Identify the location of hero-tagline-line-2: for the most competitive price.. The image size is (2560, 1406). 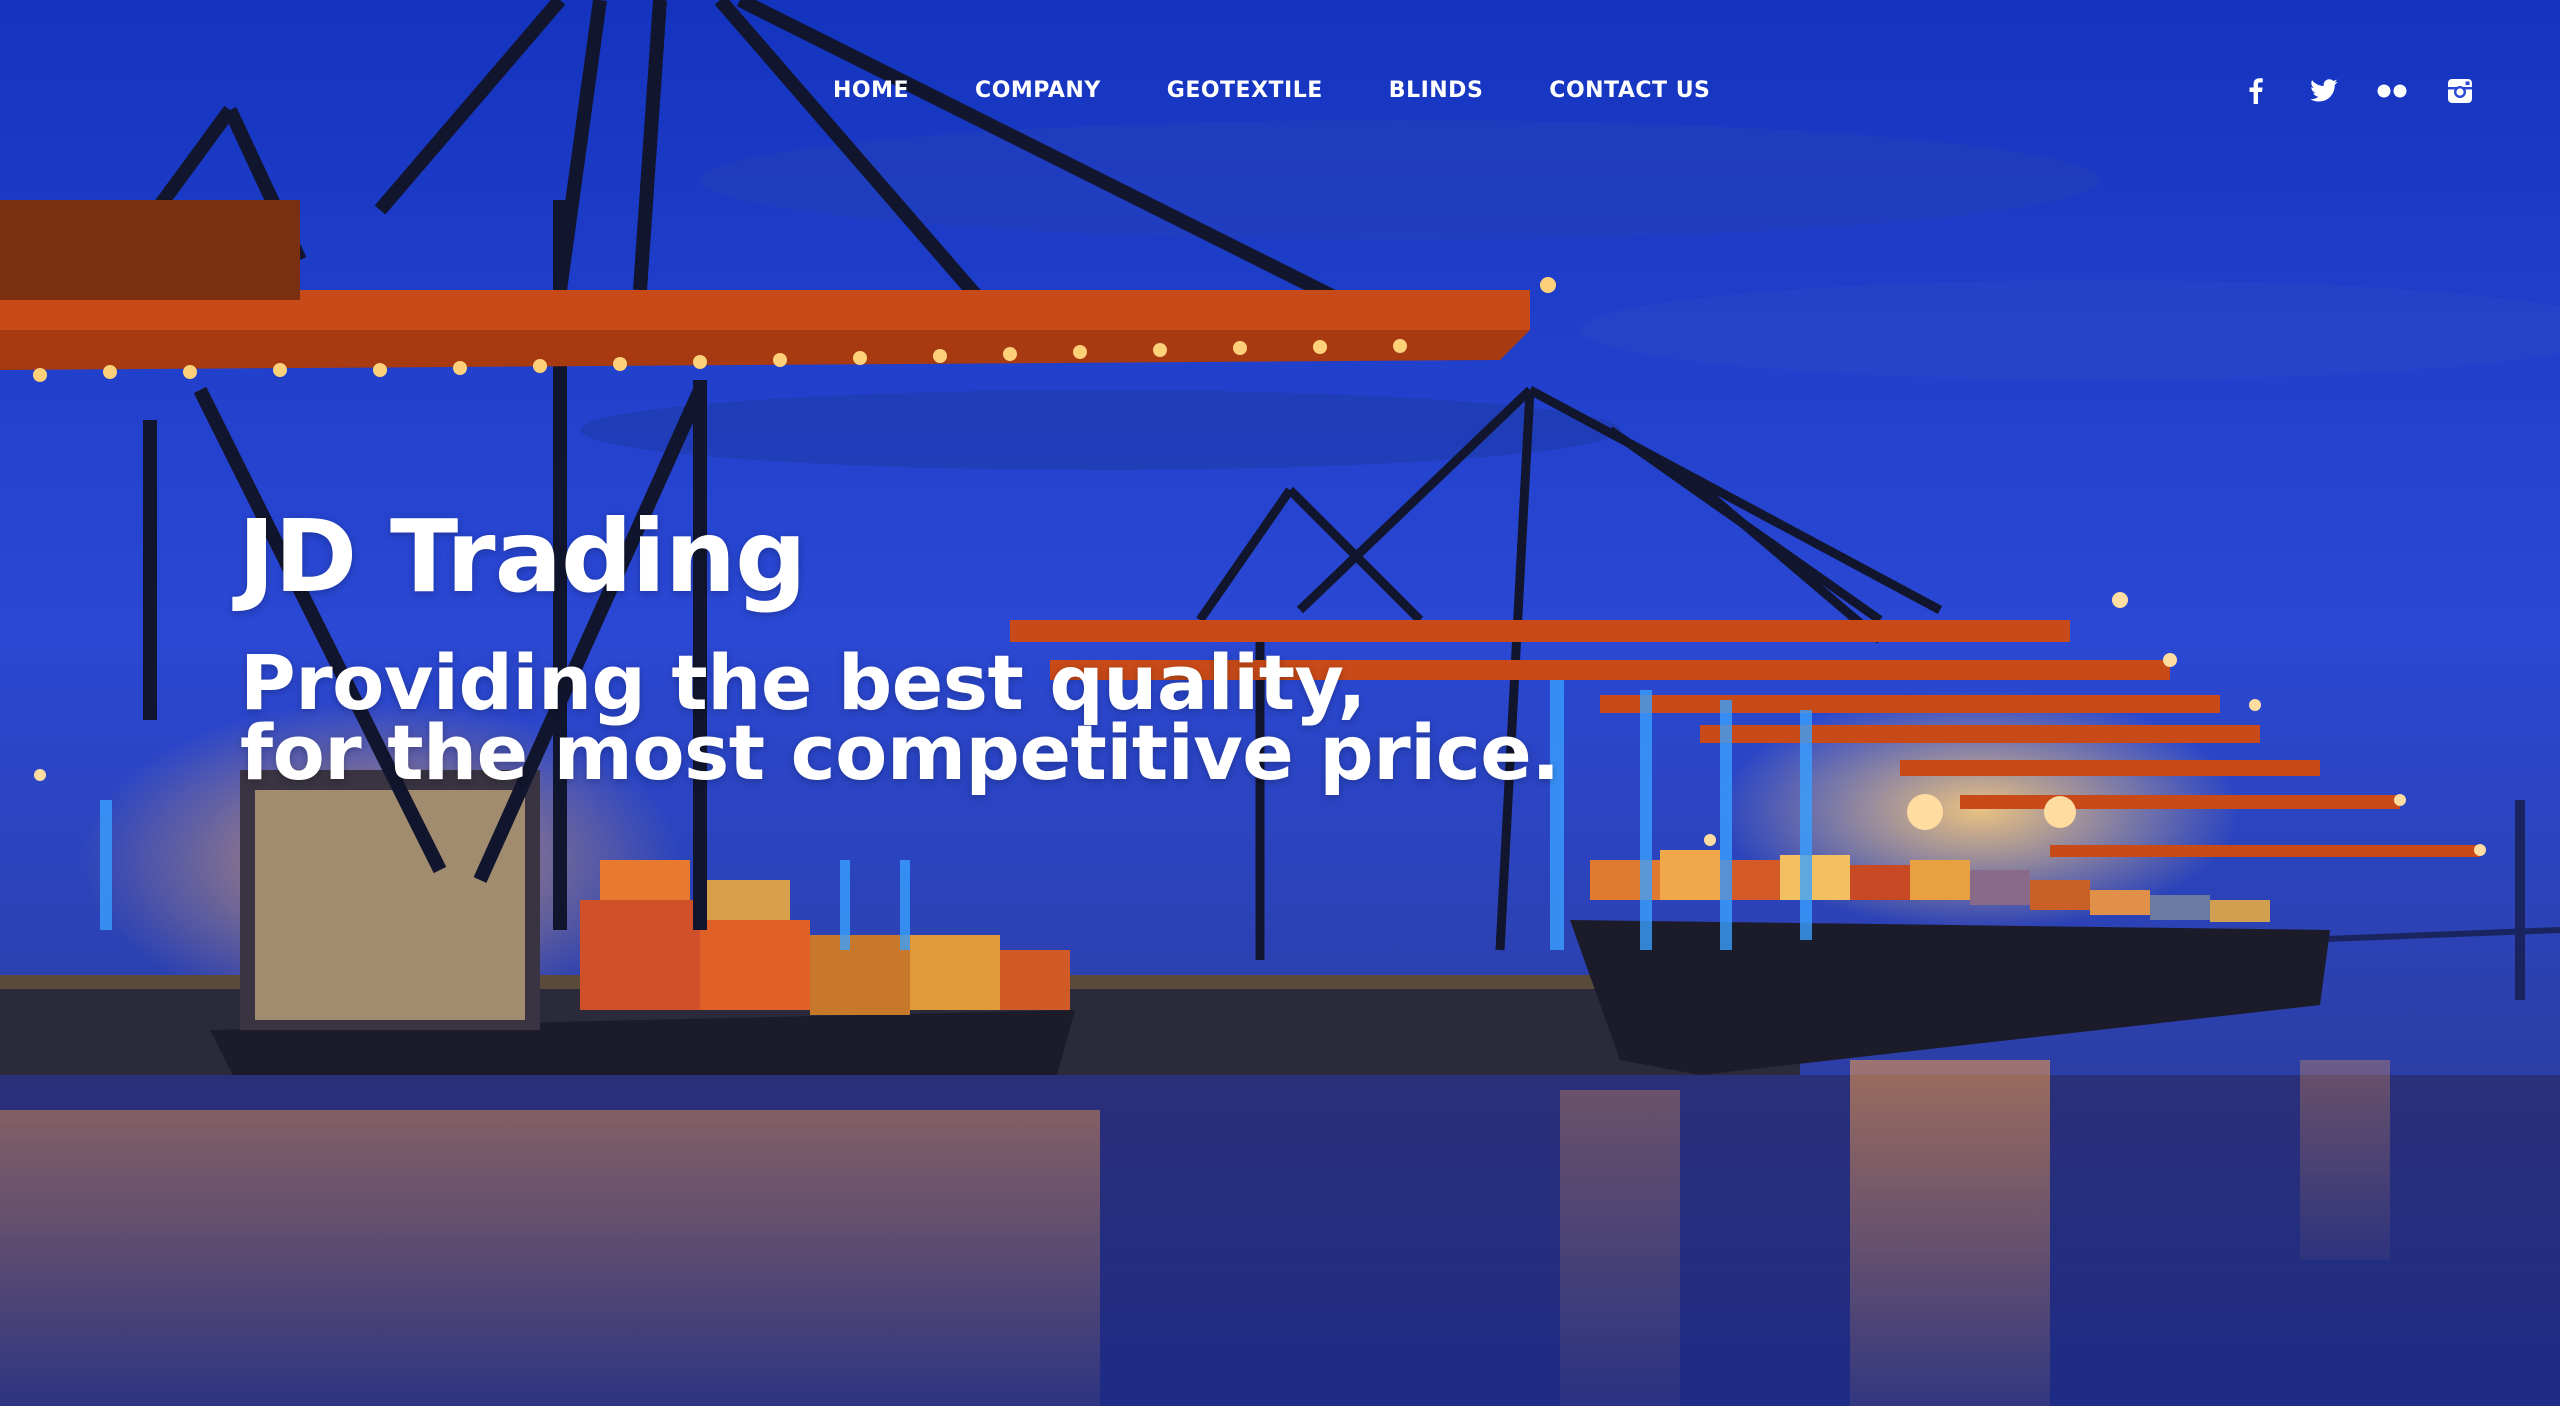
(900, 752).